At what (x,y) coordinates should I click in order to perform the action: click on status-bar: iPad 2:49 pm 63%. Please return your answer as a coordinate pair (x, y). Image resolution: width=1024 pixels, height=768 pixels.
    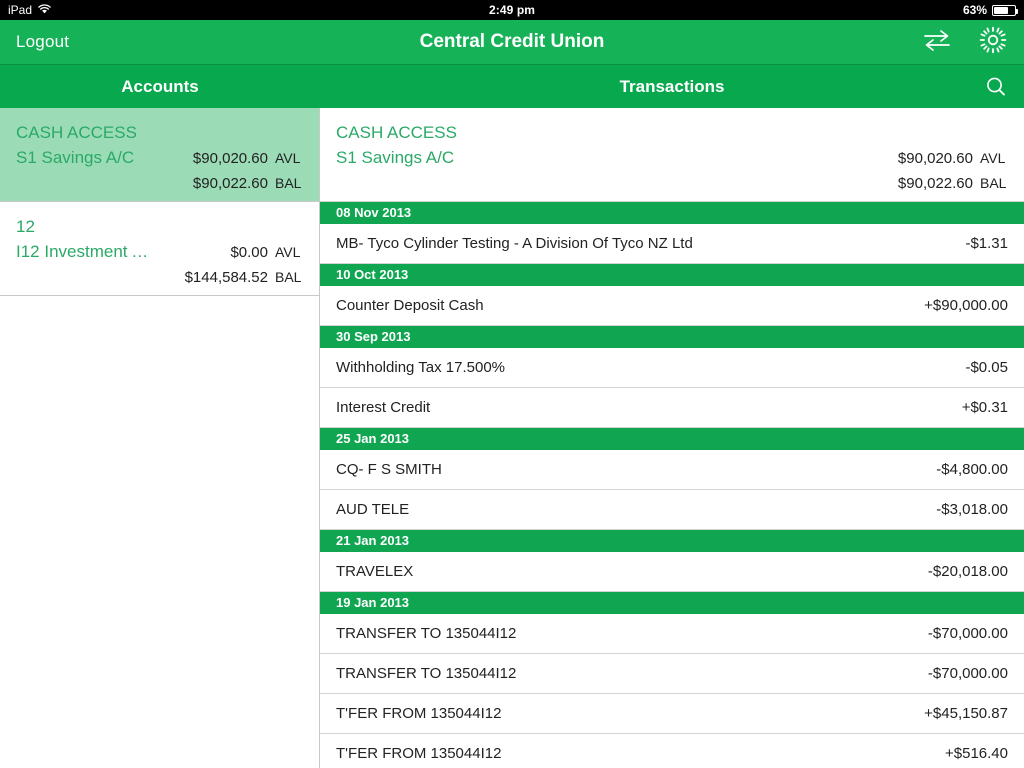
    Looking at the image, I should click on (512, 10).